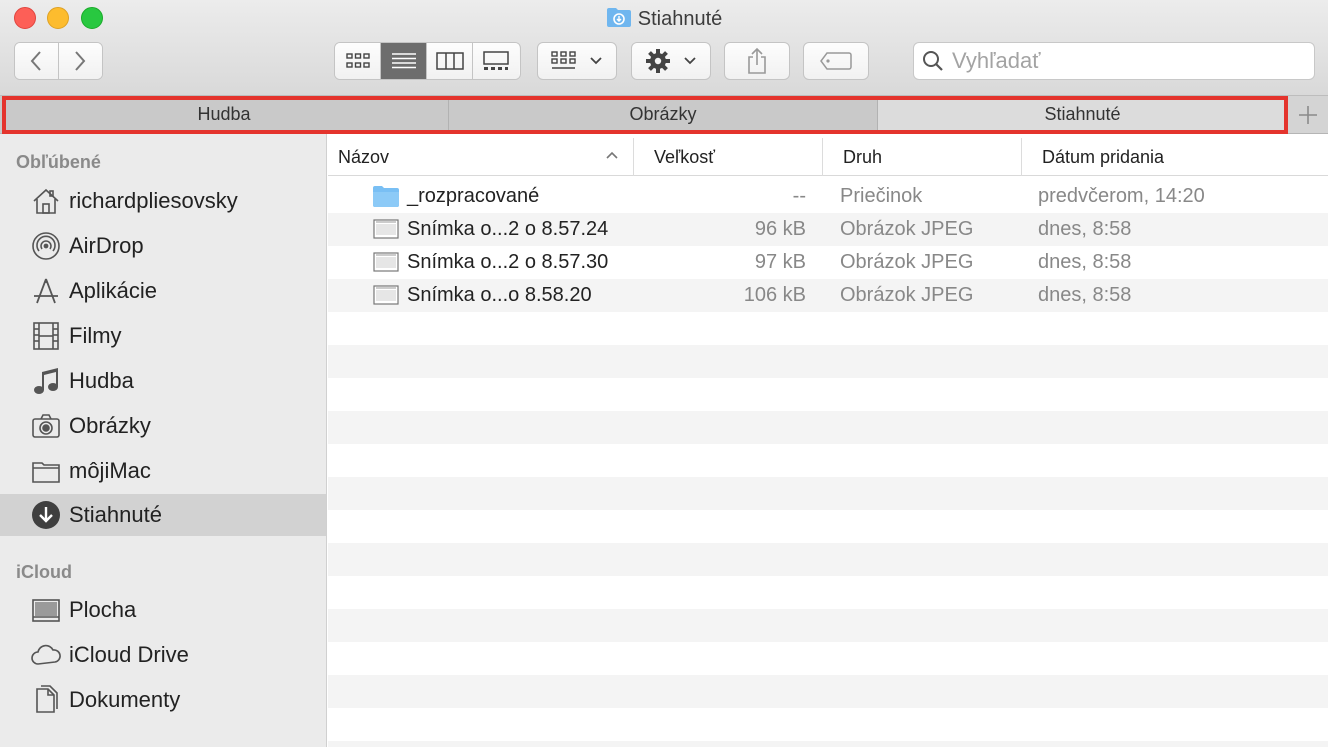  I want to click on search-icon, so click(933, 61).